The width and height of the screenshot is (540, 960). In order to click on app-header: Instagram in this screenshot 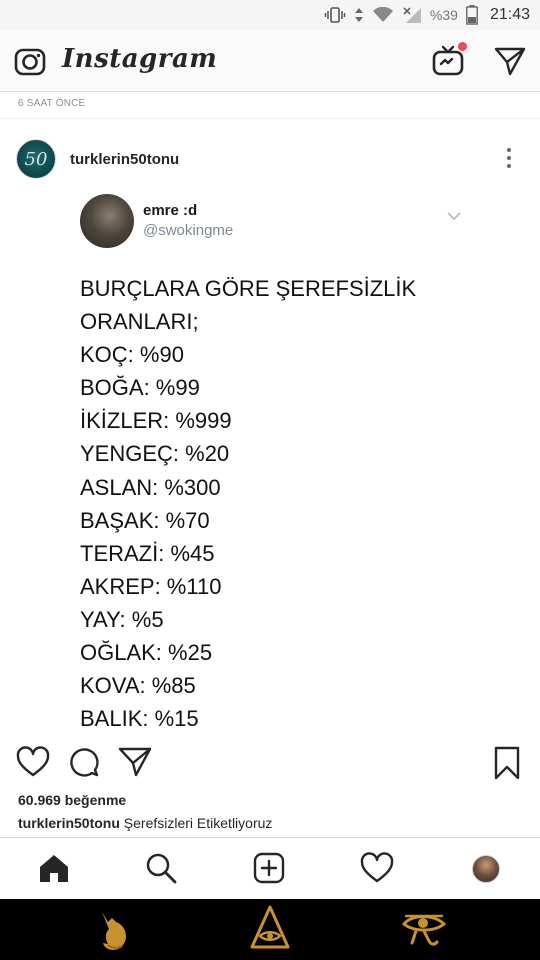, I will do `click(270, 61)`.